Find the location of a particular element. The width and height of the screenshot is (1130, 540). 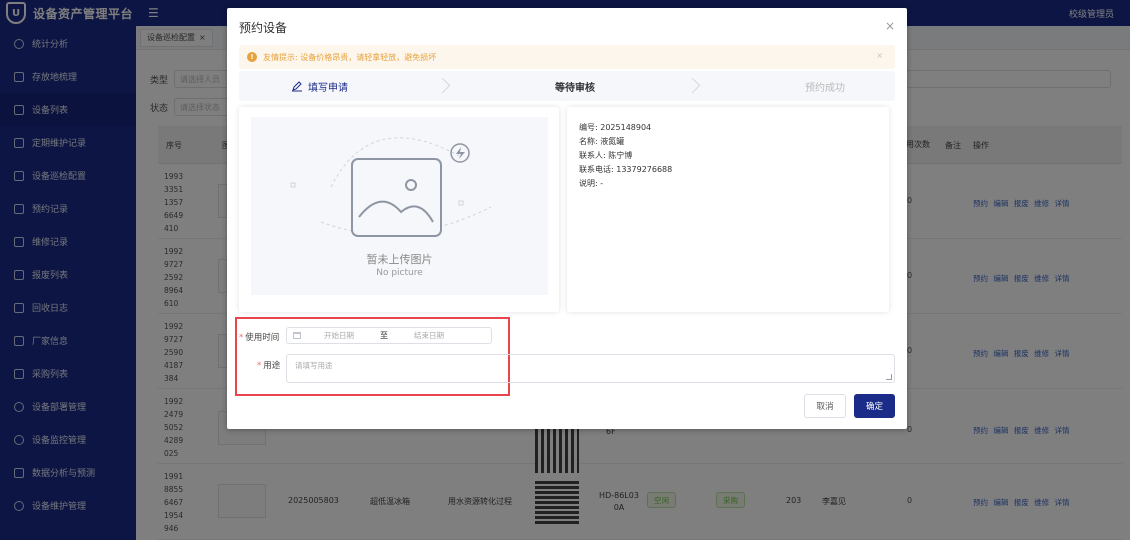

info-value: 液氮罐 is located at coordinates (612, 141).